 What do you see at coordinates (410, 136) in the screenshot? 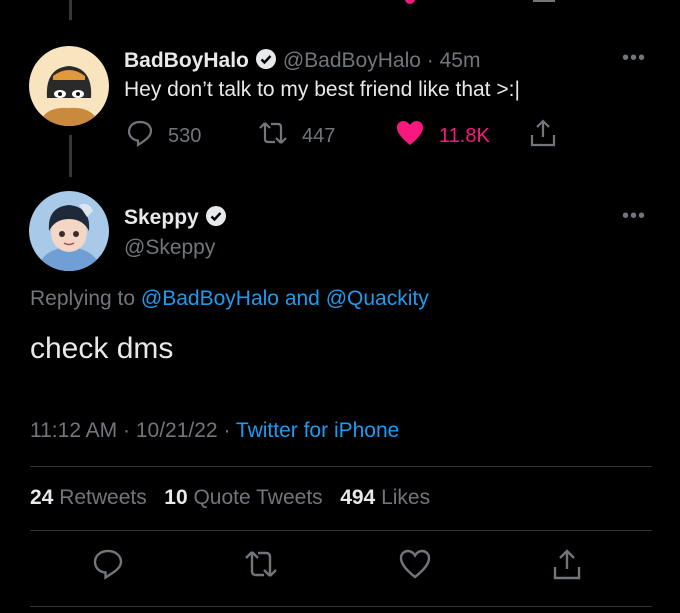
I see `heart-icon` at bounding box center [410, 136].